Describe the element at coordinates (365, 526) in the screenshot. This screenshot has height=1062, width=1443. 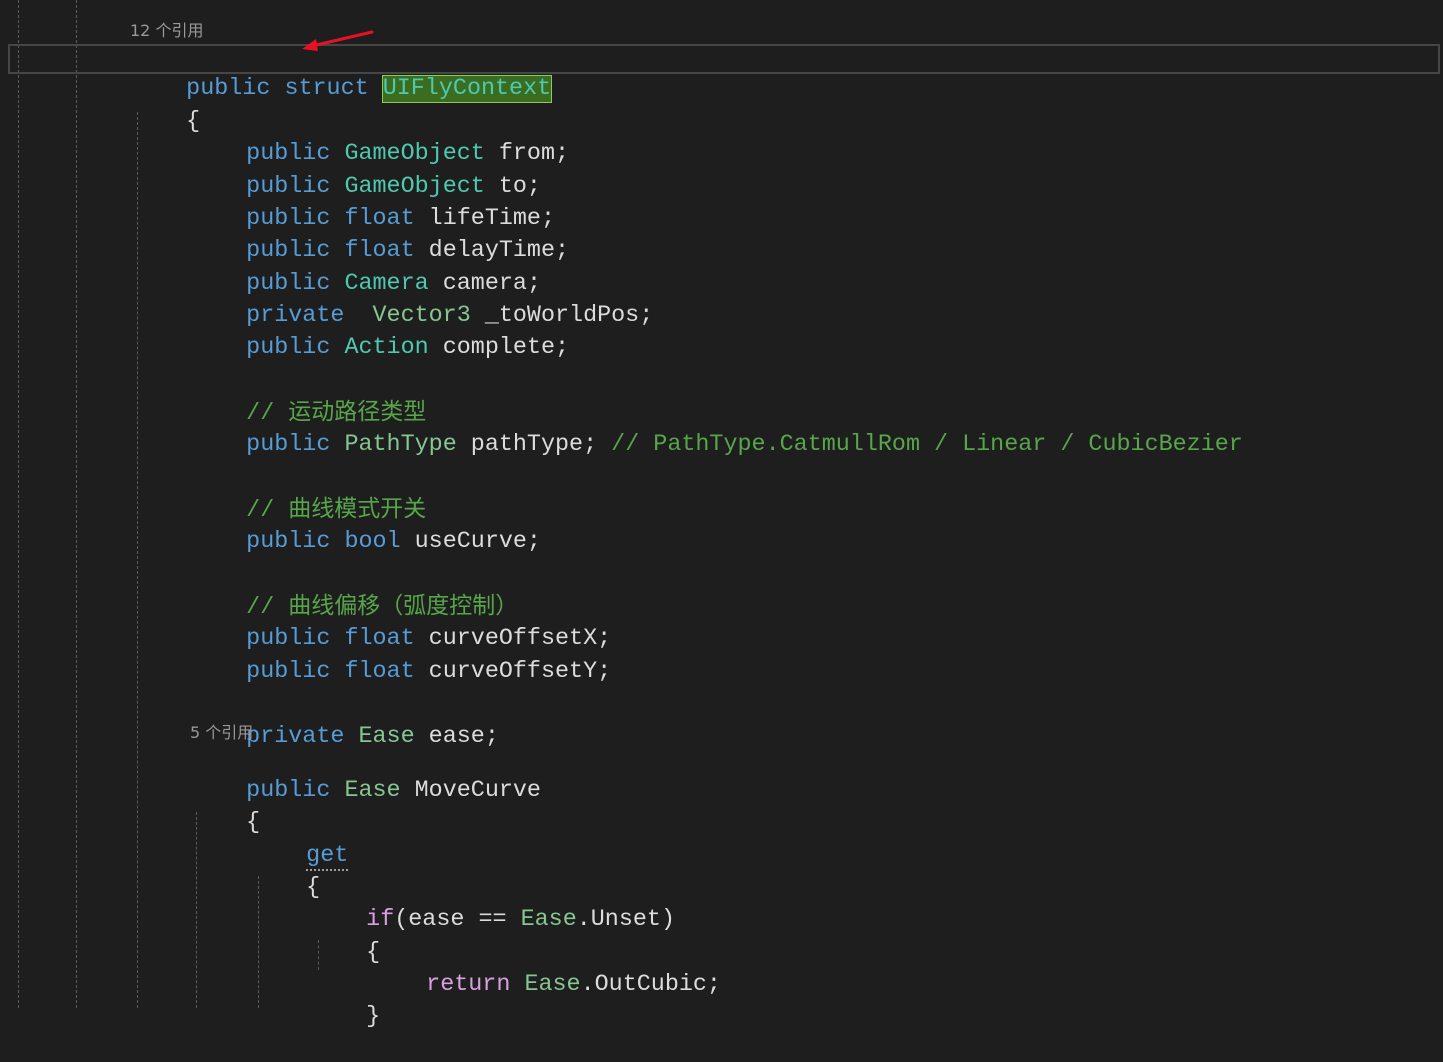
I see `code-line-field-usecurve: public bool useCurve;` at that location.